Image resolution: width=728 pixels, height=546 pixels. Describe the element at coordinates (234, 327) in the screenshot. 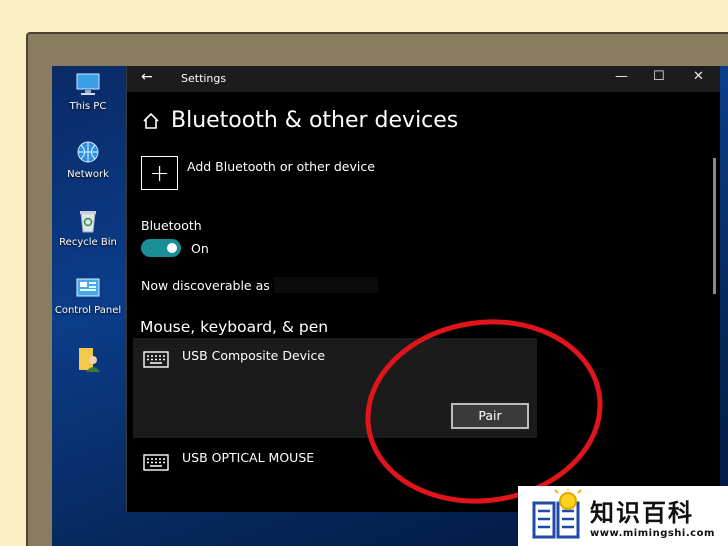

I see `section-title: Mouse, keyboard, & pen` at that location.